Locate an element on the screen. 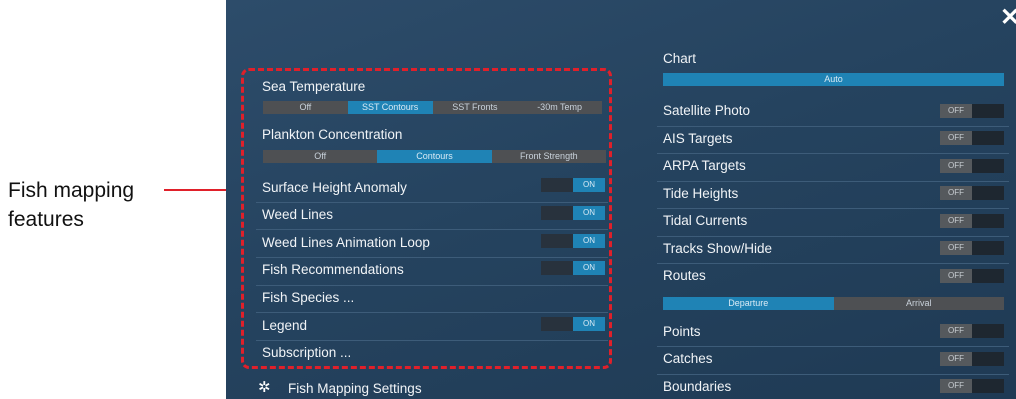 The height and width of the screenshot is (399, 1016). boundaries-toggle: OFF is located at coordinates (972, 386).